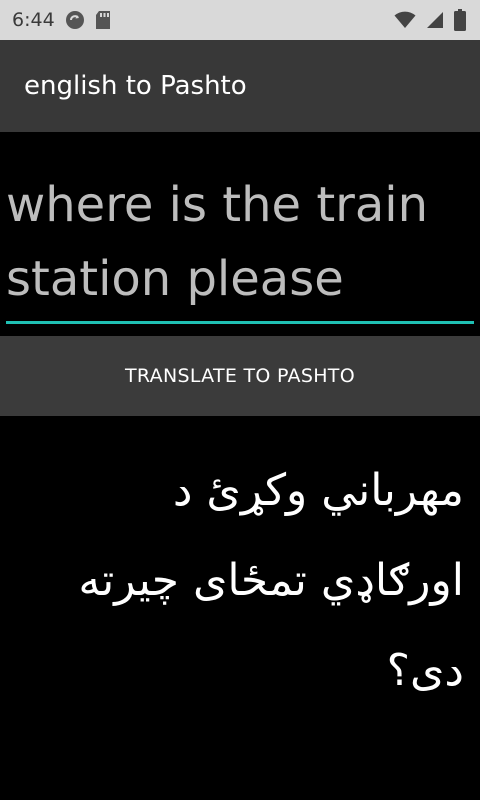 This screenshot has height=800, width=480. Describe the element at coordinates (61, 20) in the screenshot. I see `status-left: 6:44` at that location.